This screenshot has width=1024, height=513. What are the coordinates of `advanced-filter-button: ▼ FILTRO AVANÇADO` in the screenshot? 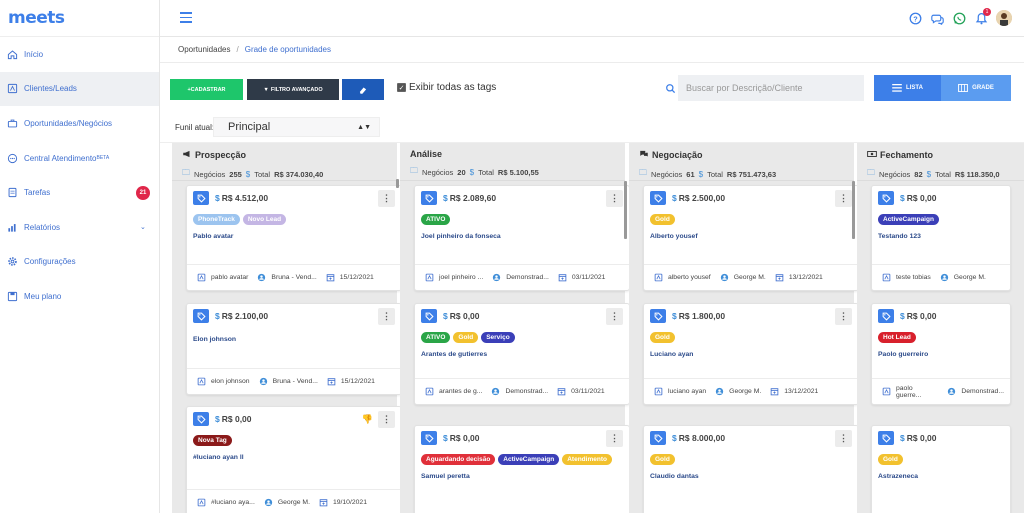 It's located at (293, 89).